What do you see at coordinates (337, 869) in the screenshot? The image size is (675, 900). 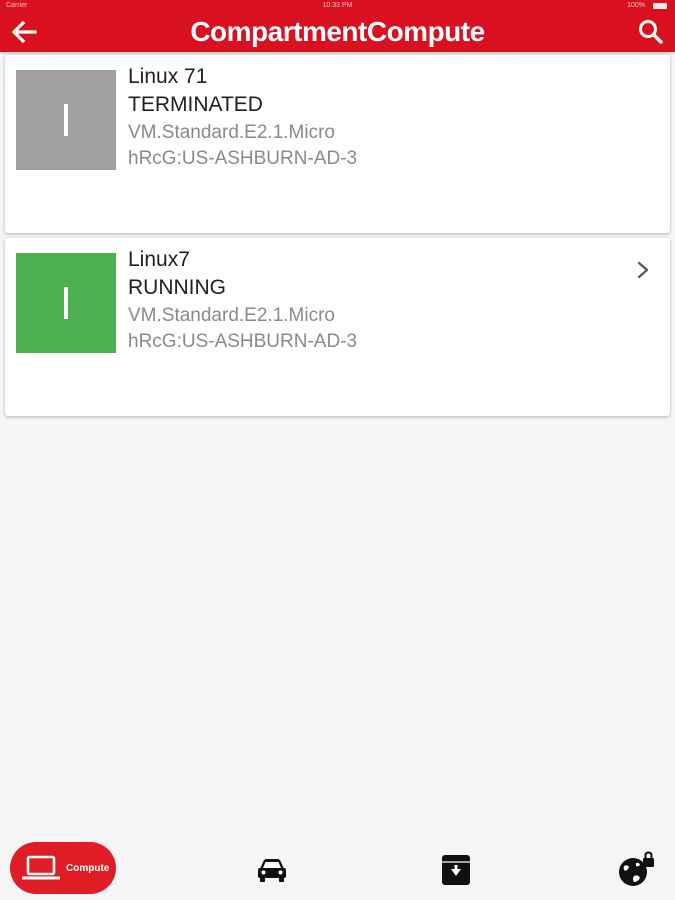 I see `bottom-navigation: Compute` at bounding box center [337, 869].